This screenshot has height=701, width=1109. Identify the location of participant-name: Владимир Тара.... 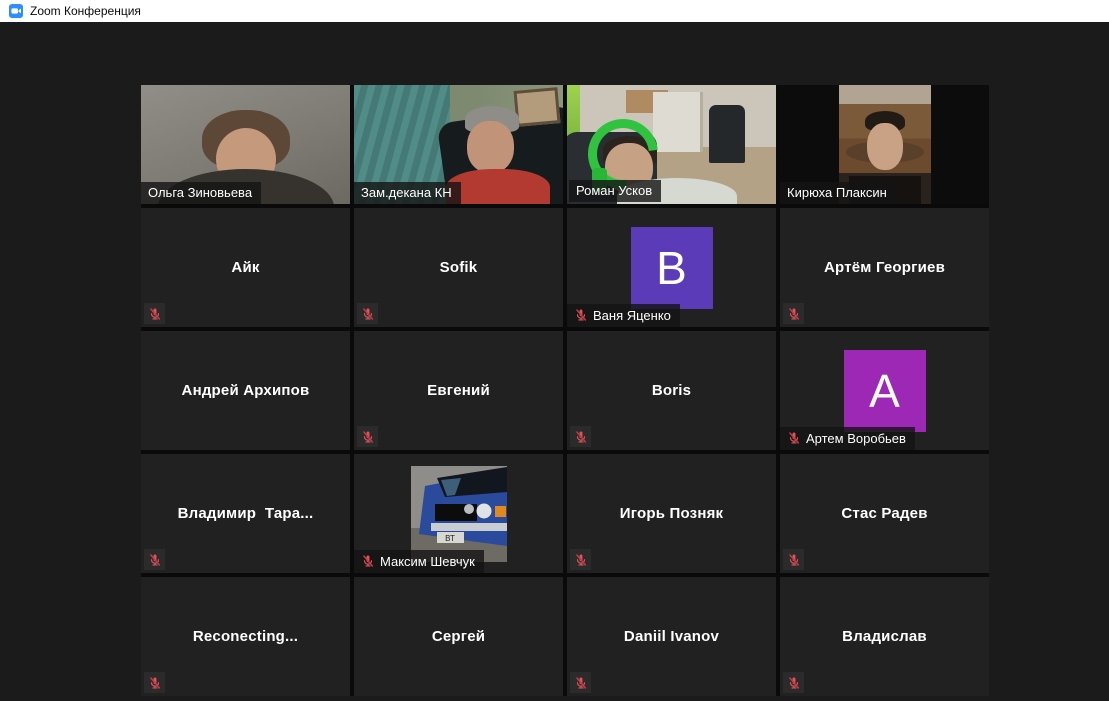
(245, 513).